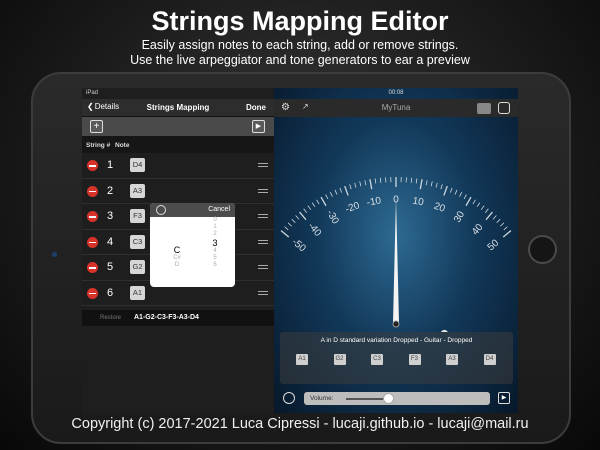 This screenshot has height=450, width=600. Describe the element at coordinates (302, 359) in the screenshot. I see `tuning-note-chip: A1` at that location.